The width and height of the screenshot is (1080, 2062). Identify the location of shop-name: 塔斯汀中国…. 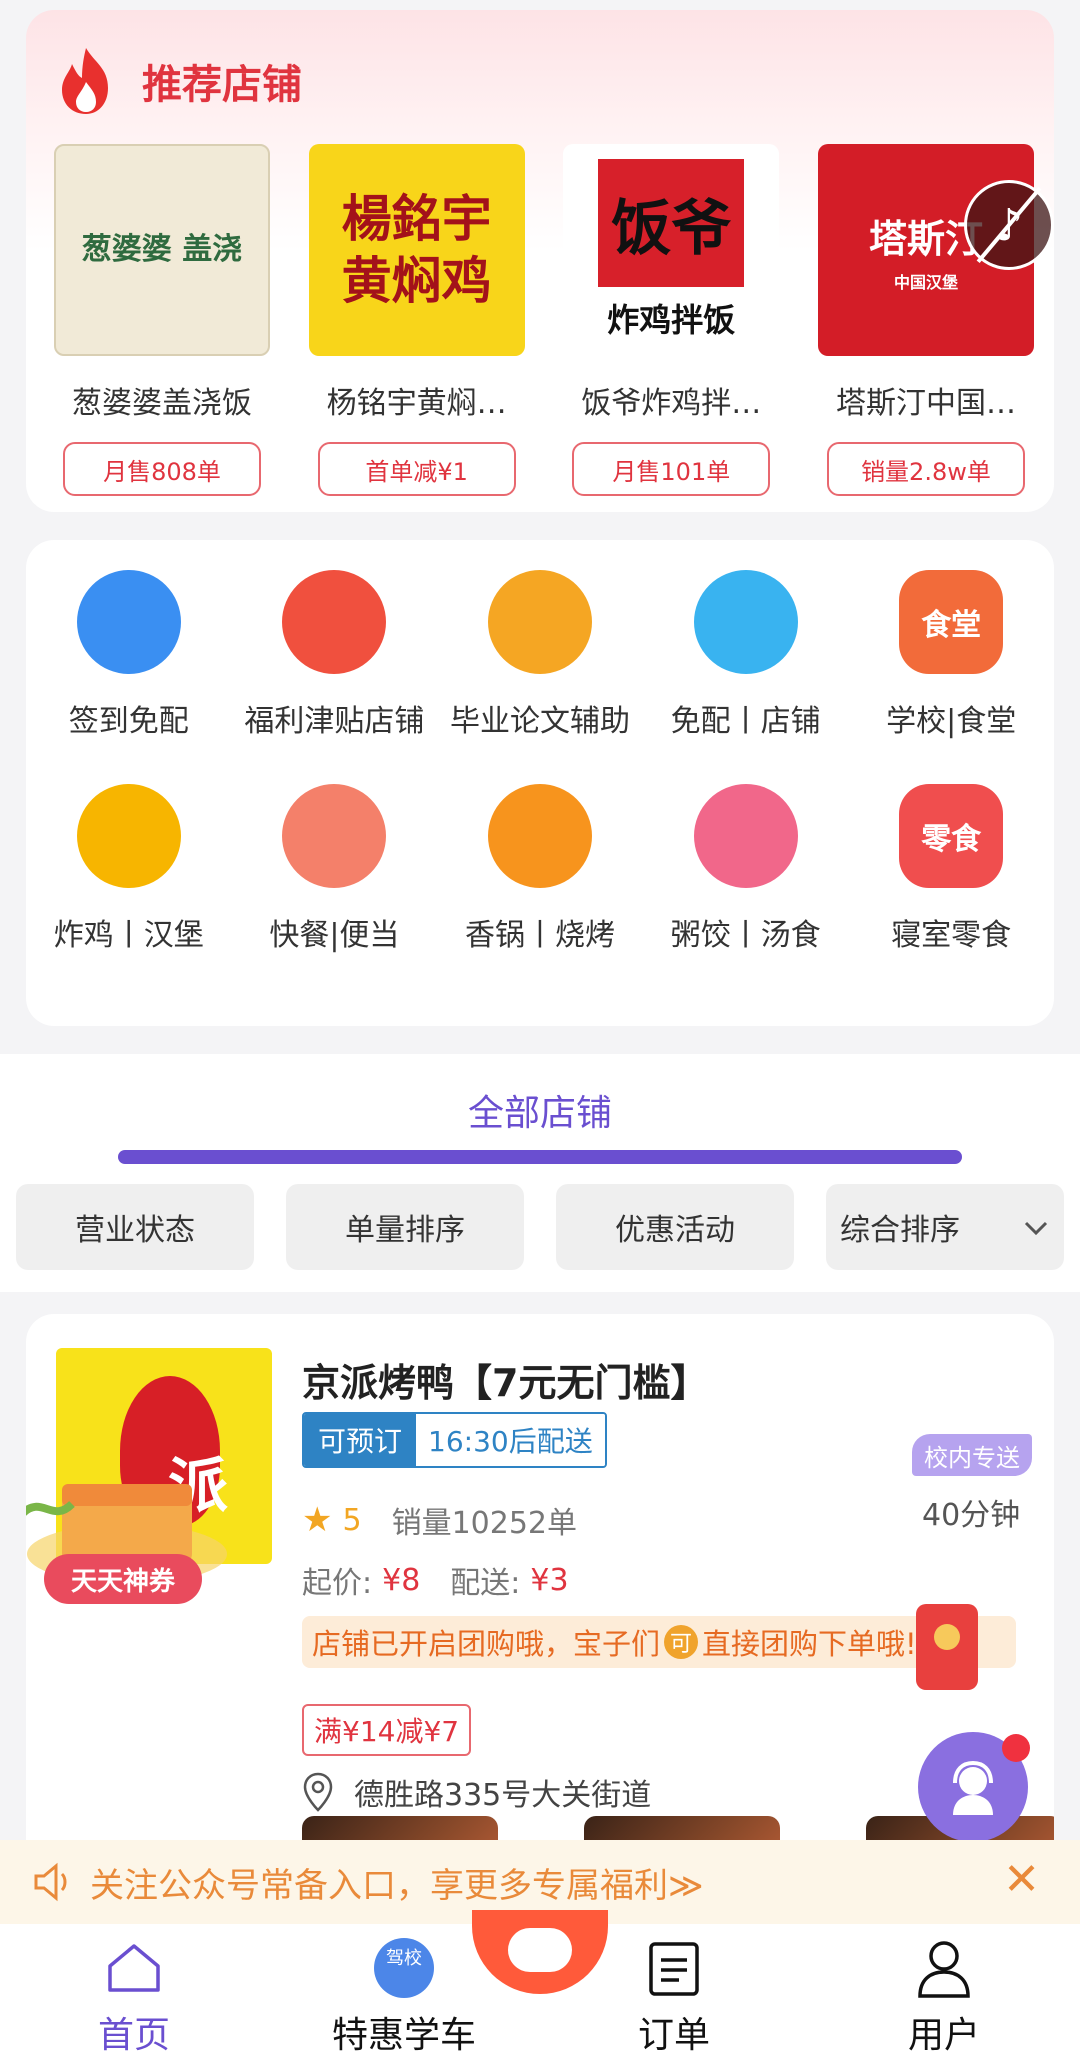
(926, 400).